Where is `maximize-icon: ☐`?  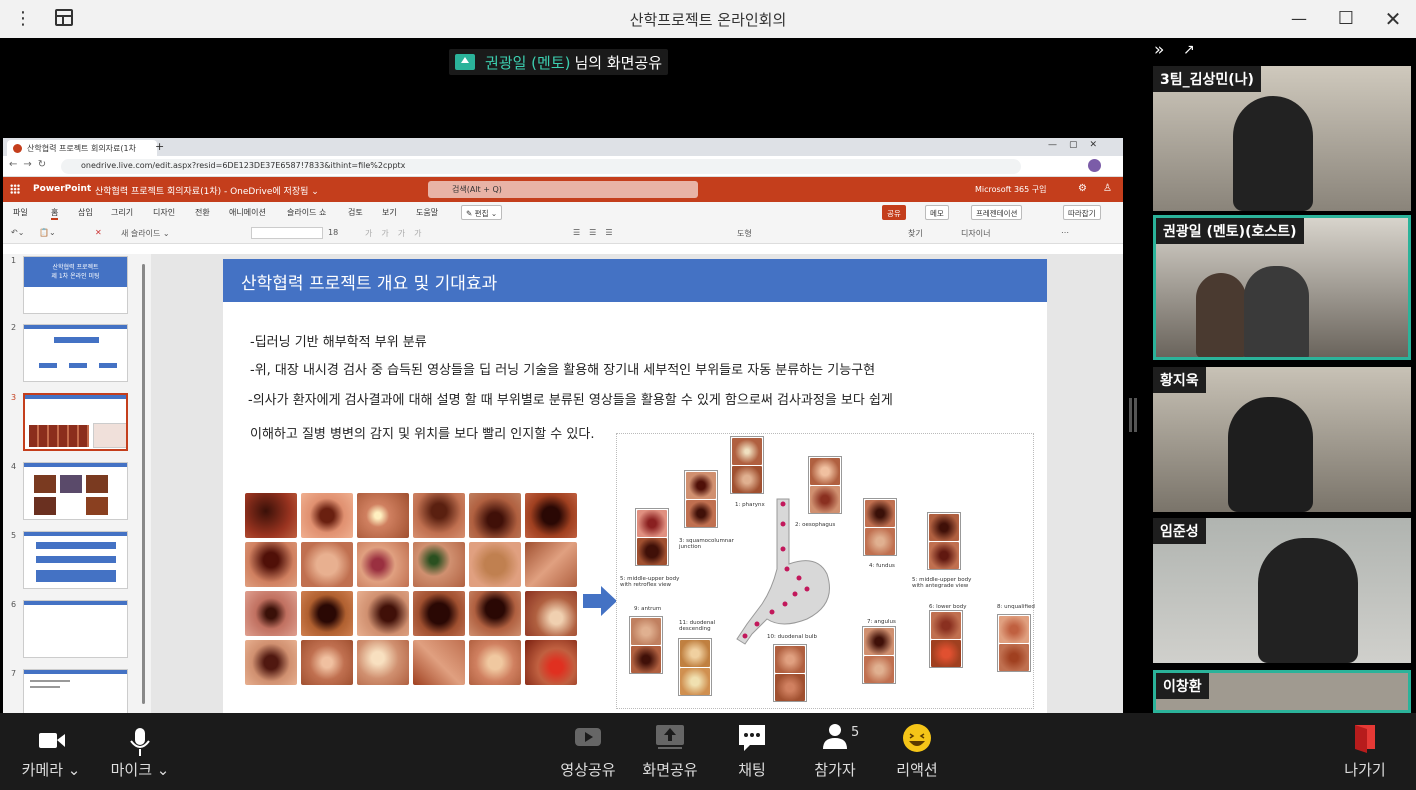
maximize-icon: ☐ is located at coordinates (1346, 19).